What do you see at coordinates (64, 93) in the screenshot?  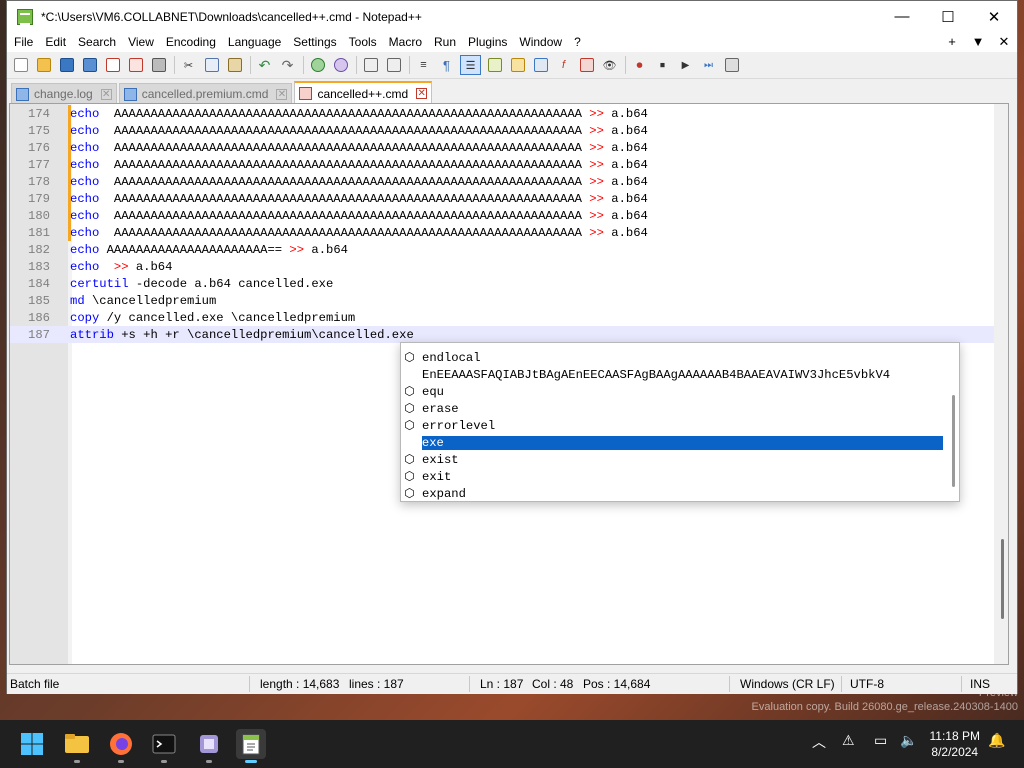 I see `tab-change-log: change.log ✕` at bounding box center [64, 93].